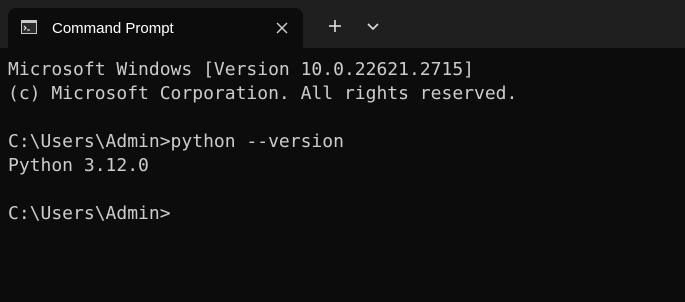 This screenshot has height=302, width=685. What do you see at coordinates (113, 28) in the screenshot?
I see `tab-title: Command Prompt` at bounding box center [113, 28].